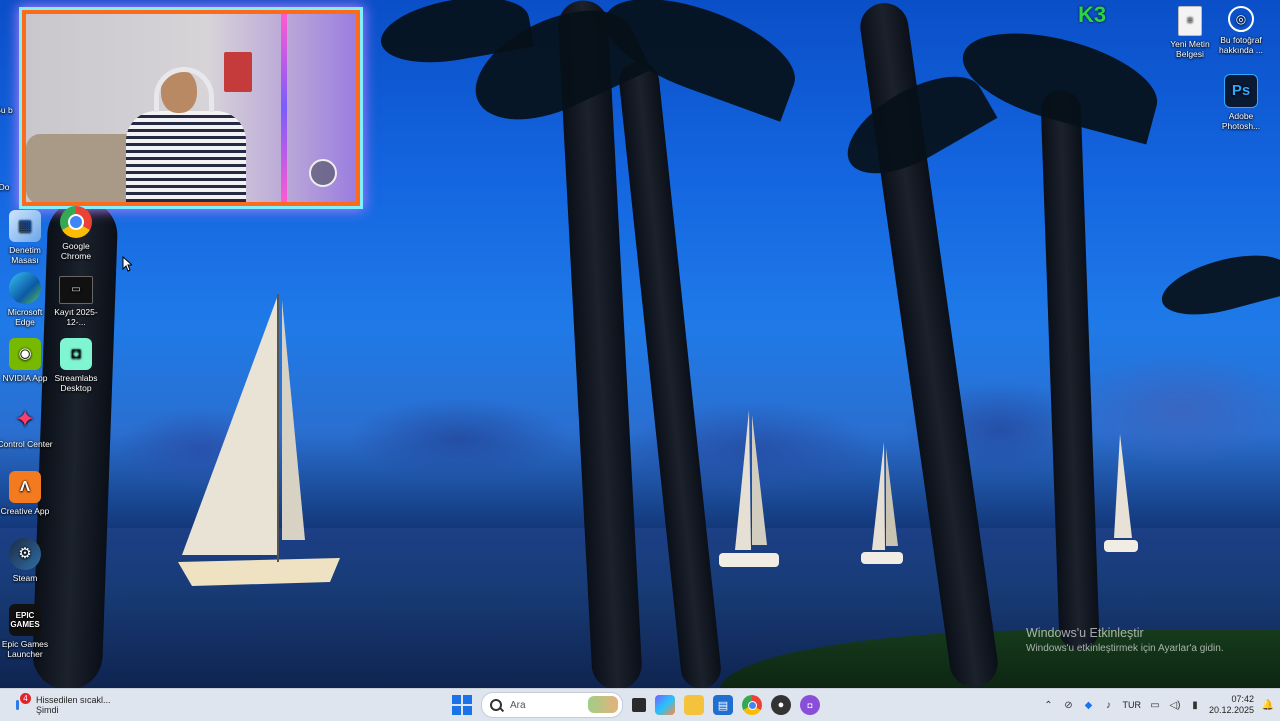 The width and height of the screenshot is (1280, 721). I want to click on taskbar-apps: Ara ▤ ● ◘, so click(636, 705).